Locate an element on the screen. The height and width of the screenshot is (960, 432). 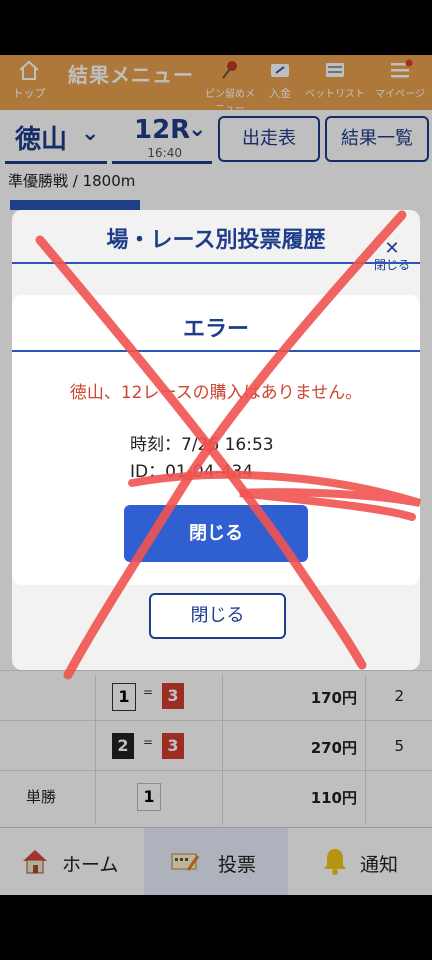
history-close-button: 閉じる is located at coordinates (217, 616).